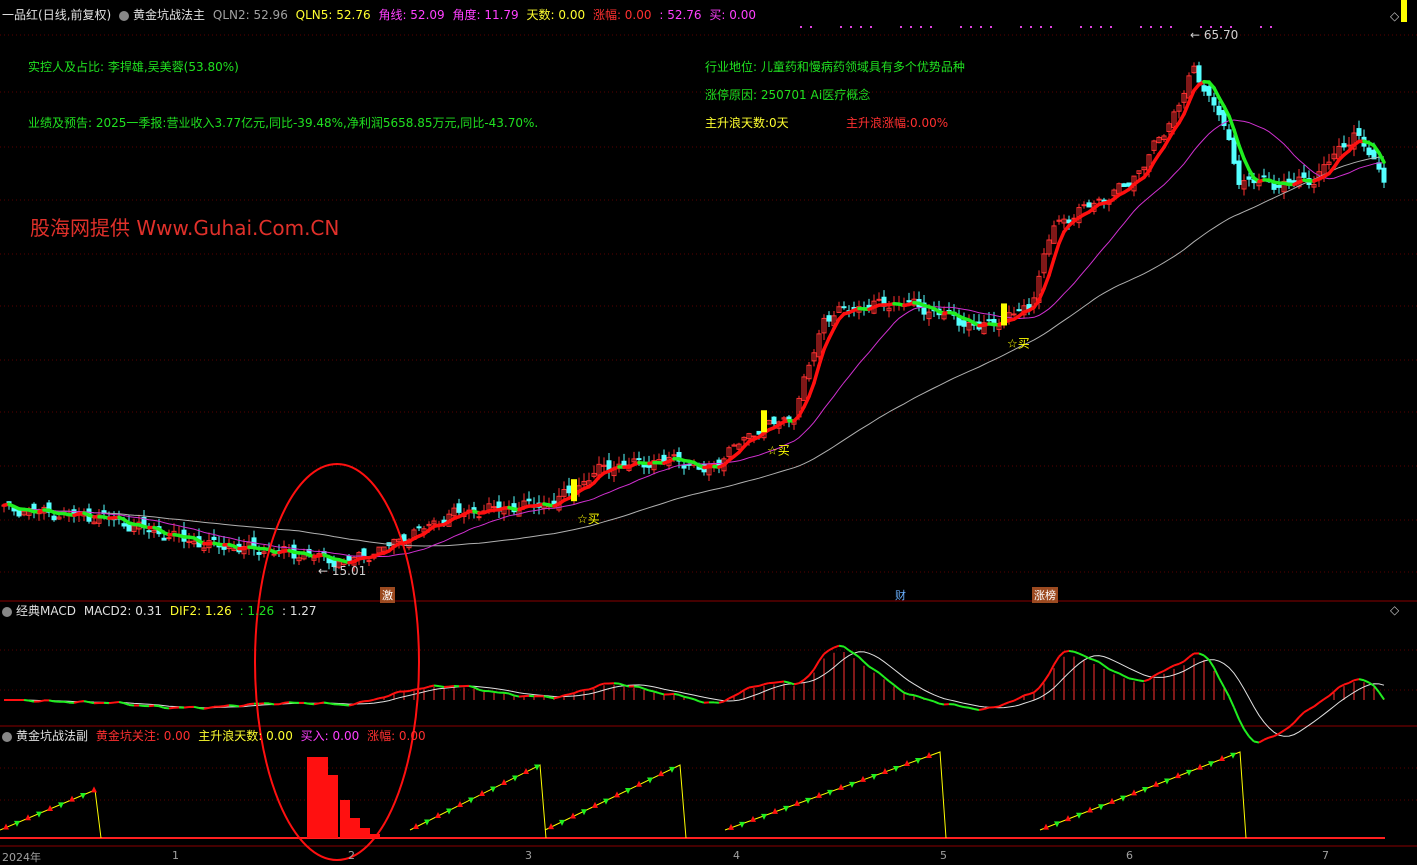  Describe the element at coordinates (943, 855) in the screenshot. I see `x-label-5: 5` at that location.